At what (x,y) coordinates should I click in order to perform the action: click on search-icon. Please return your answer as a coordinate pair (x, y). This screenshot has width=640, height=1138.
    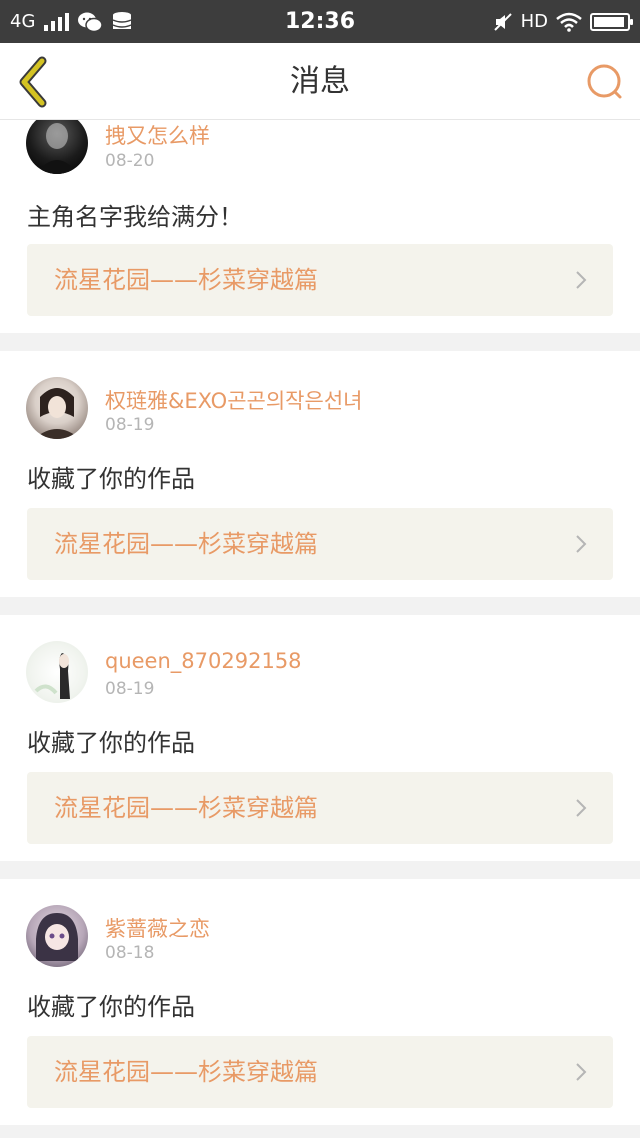
    Looking at the image, I should click on (605, 82).